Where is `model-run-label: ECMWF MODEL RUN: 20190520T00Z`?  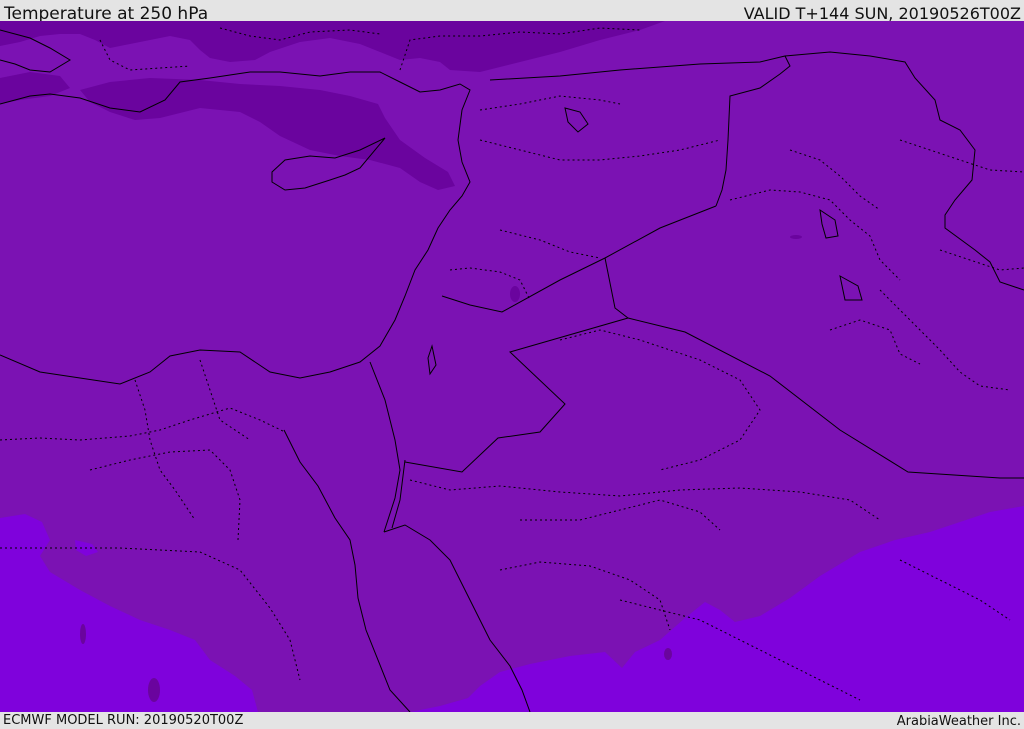
model-run-label: ECMWF MODEL RUN: 20190520T00Z is located at coordinates (123, 720).